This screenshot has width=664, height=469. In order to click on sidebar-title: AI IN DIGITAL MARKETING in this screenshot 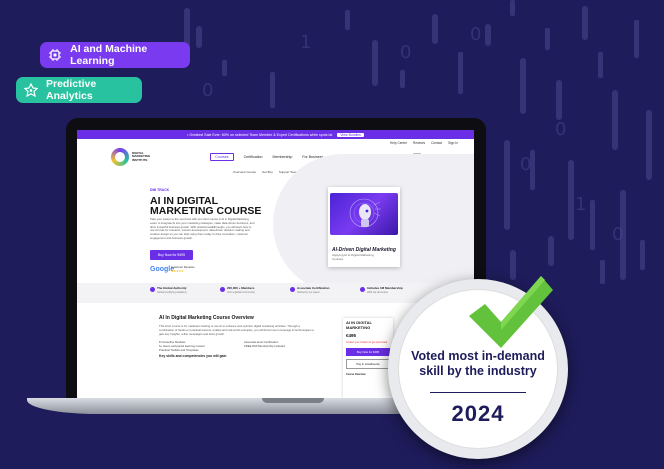, I will do `click(359, 325)`.